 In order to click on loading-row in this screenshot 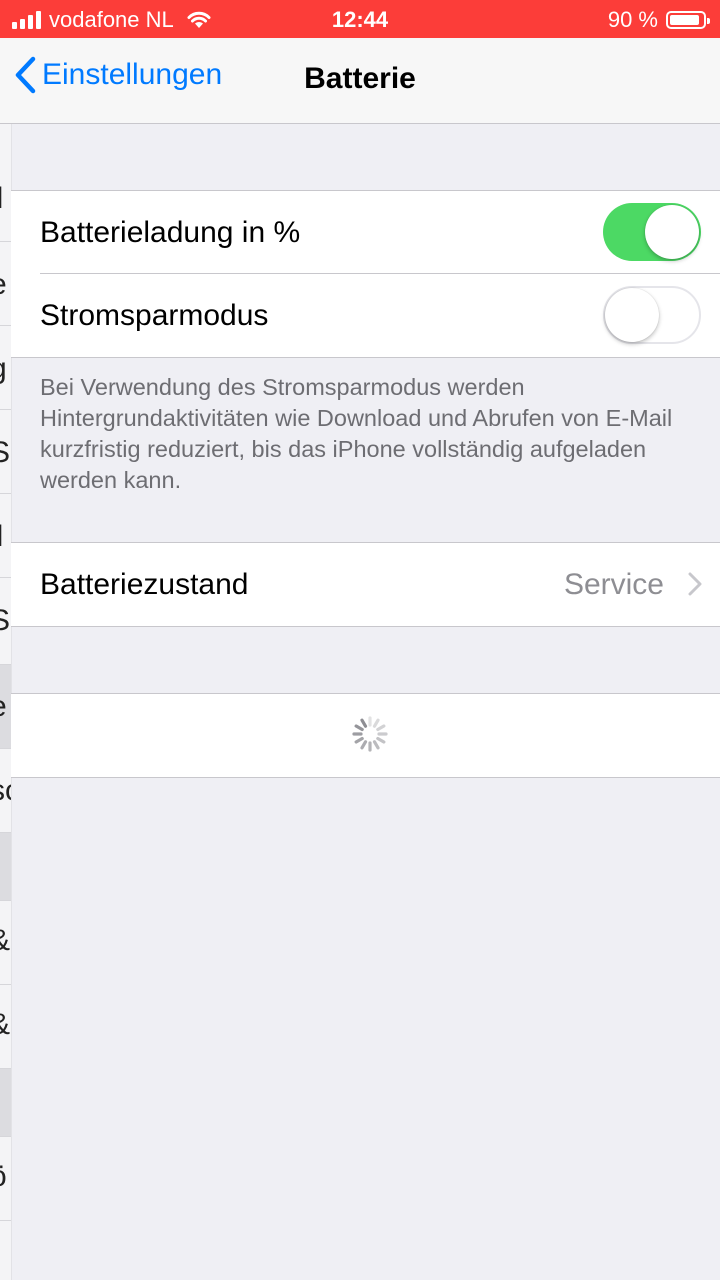, I will do `click(365, 735)`.